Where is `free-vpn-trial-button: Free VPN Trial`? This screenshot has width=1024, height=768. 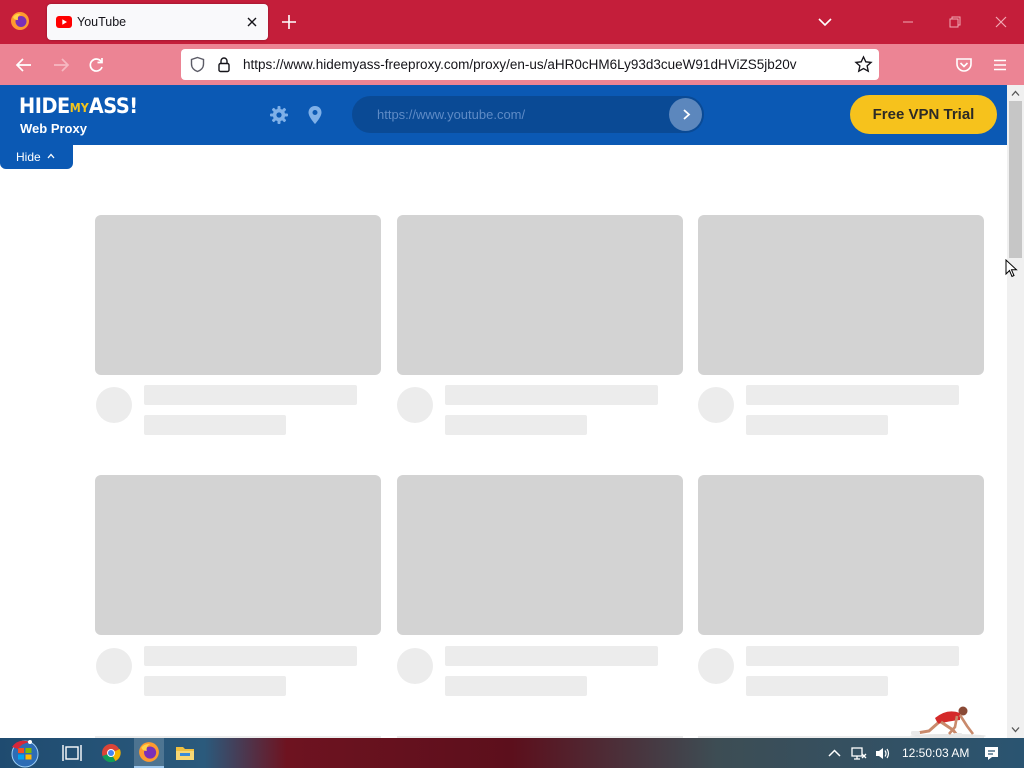 free-vpn-trial-button: Free VPN Trial is located at coordinates (923, 114).